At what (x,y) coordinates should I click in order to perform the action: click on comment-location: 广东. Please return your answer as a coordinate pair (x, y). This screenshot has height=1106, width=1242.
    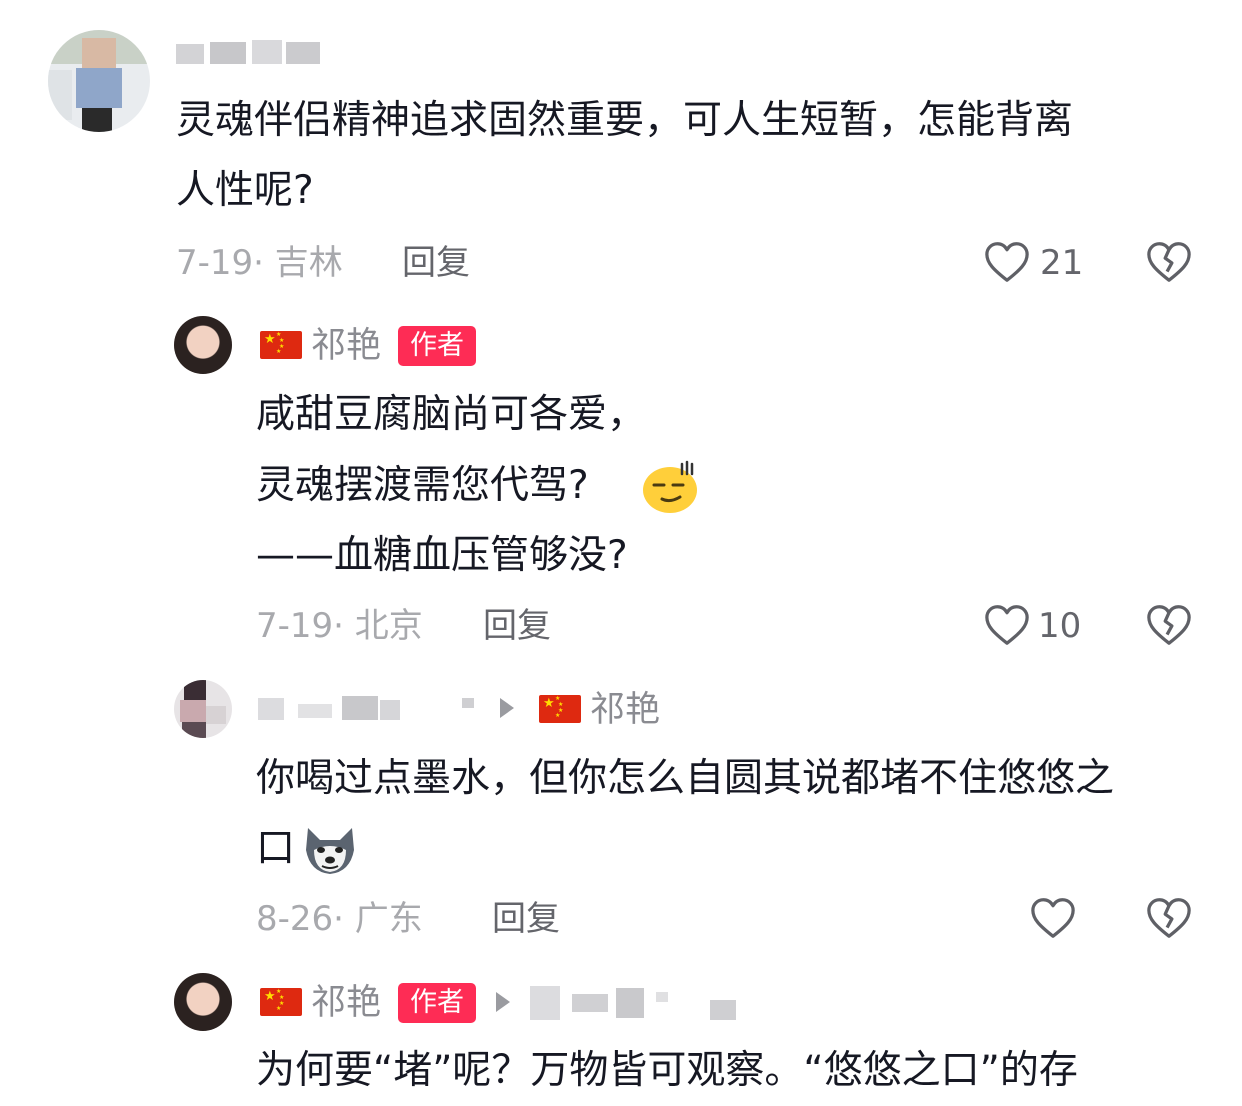
    Looking at the image, I should click on (388, 919).